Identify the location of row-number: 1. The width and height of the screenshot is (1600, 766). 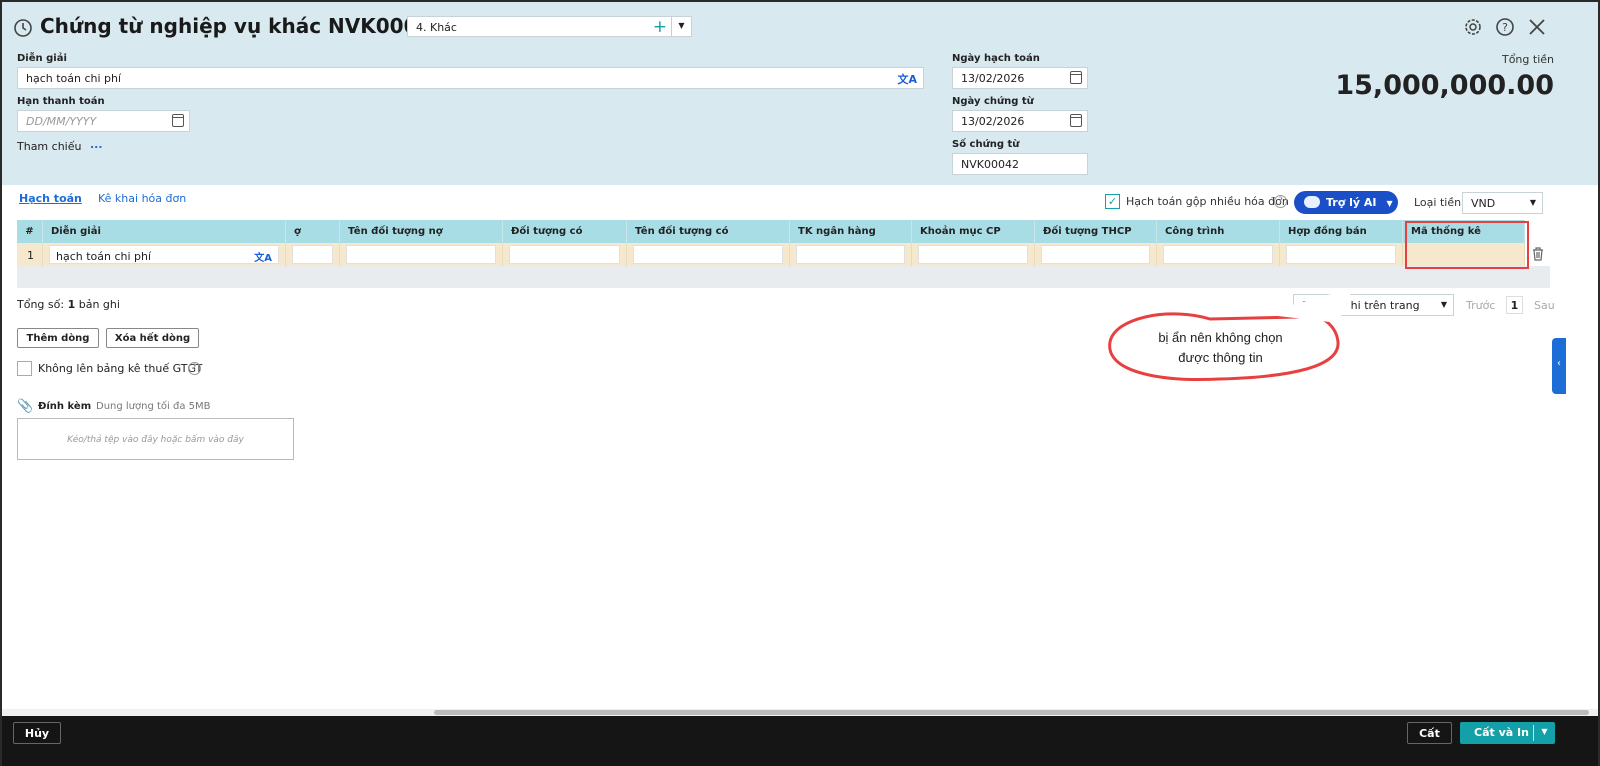
(30, 255).